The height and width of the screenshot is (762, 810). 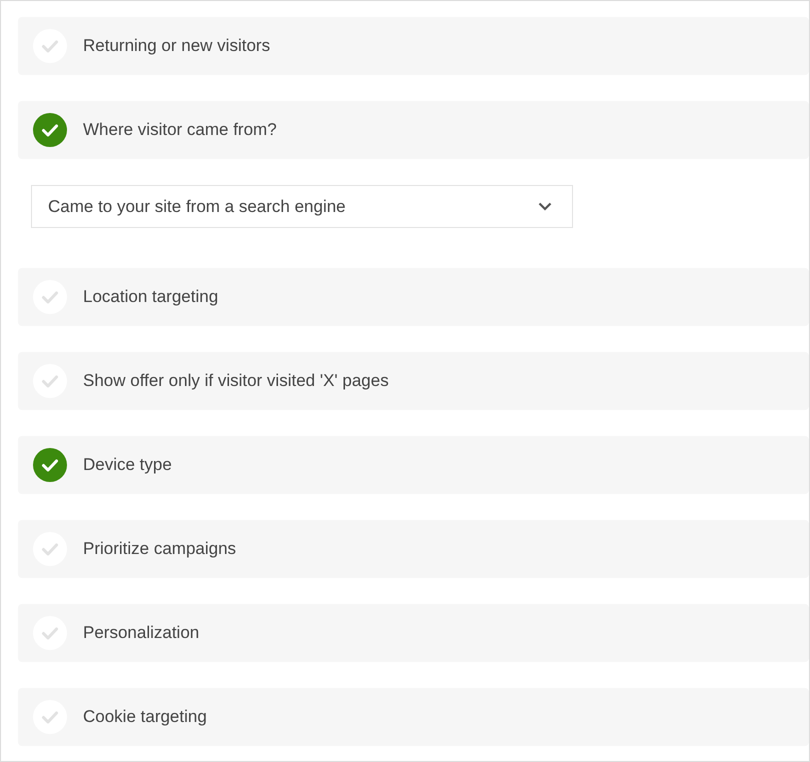 I want to click on setting-label: Cookie targeting, so click(x=145, y=717).